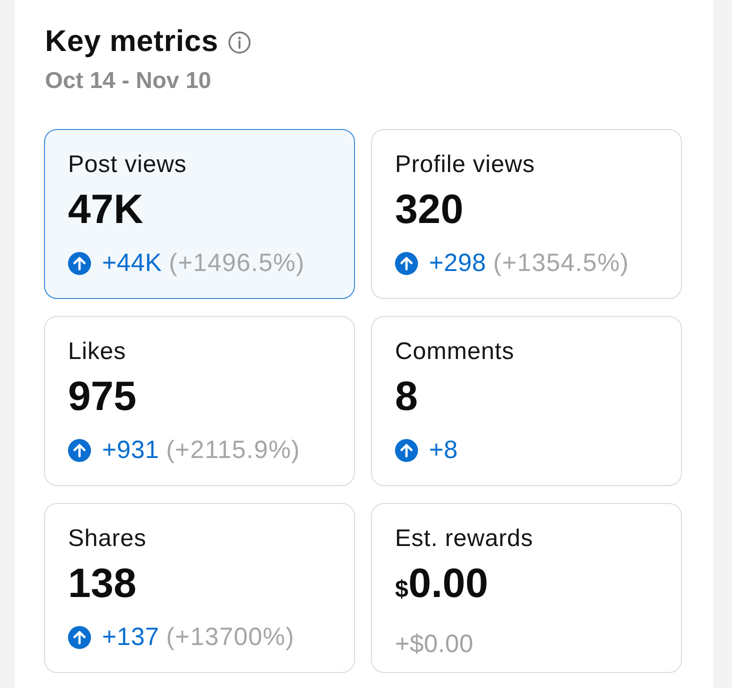  What do you see at coordinates (406, 396) in the screenshot?
I see `metric-value: 8` at bounding box center [406, 396].